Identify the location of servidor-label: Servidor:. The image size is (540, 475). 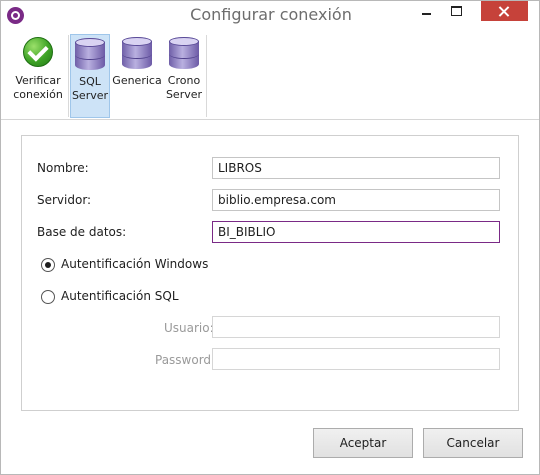
(64, 200).